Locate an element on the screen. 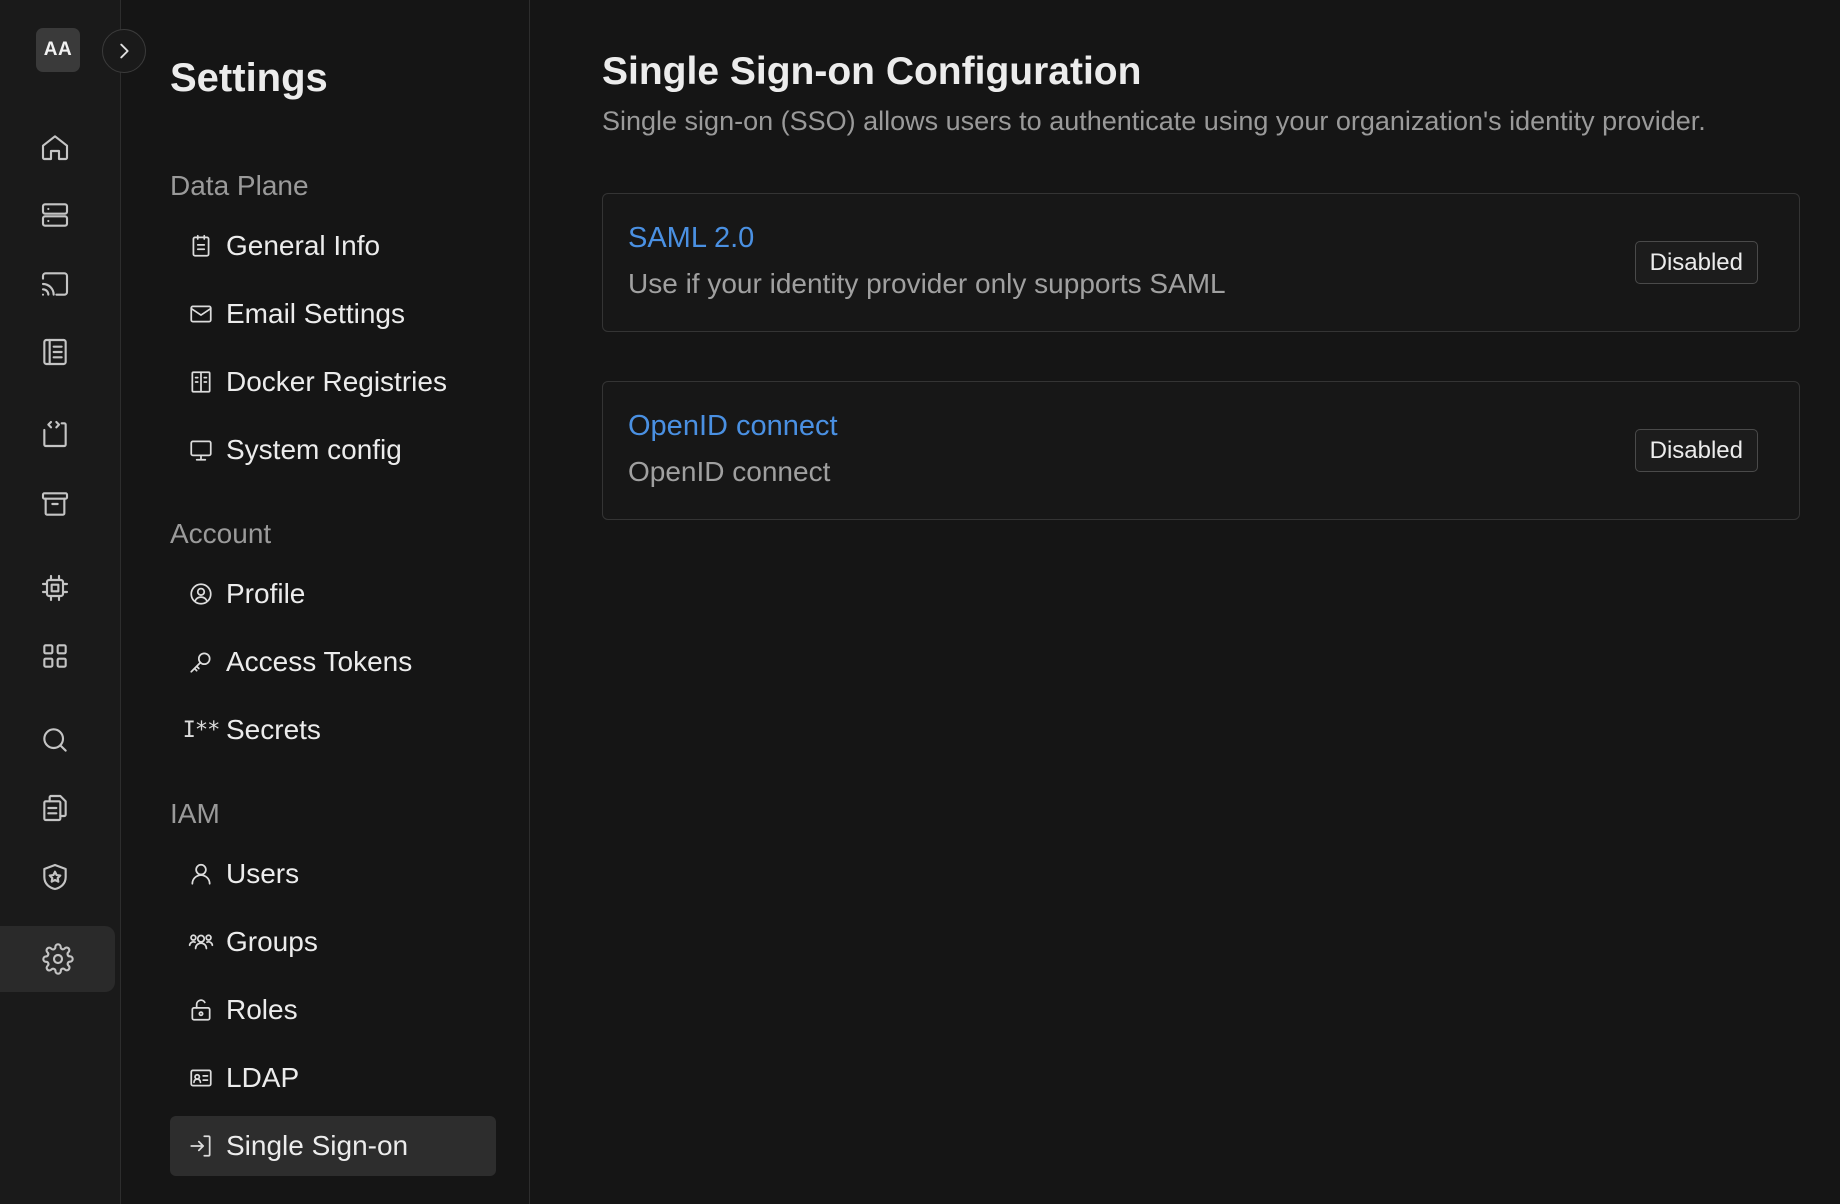 This screenshot has width=1840, height=1204. sidebar-item-general-info: General Info is located at coordinates (333, 246).